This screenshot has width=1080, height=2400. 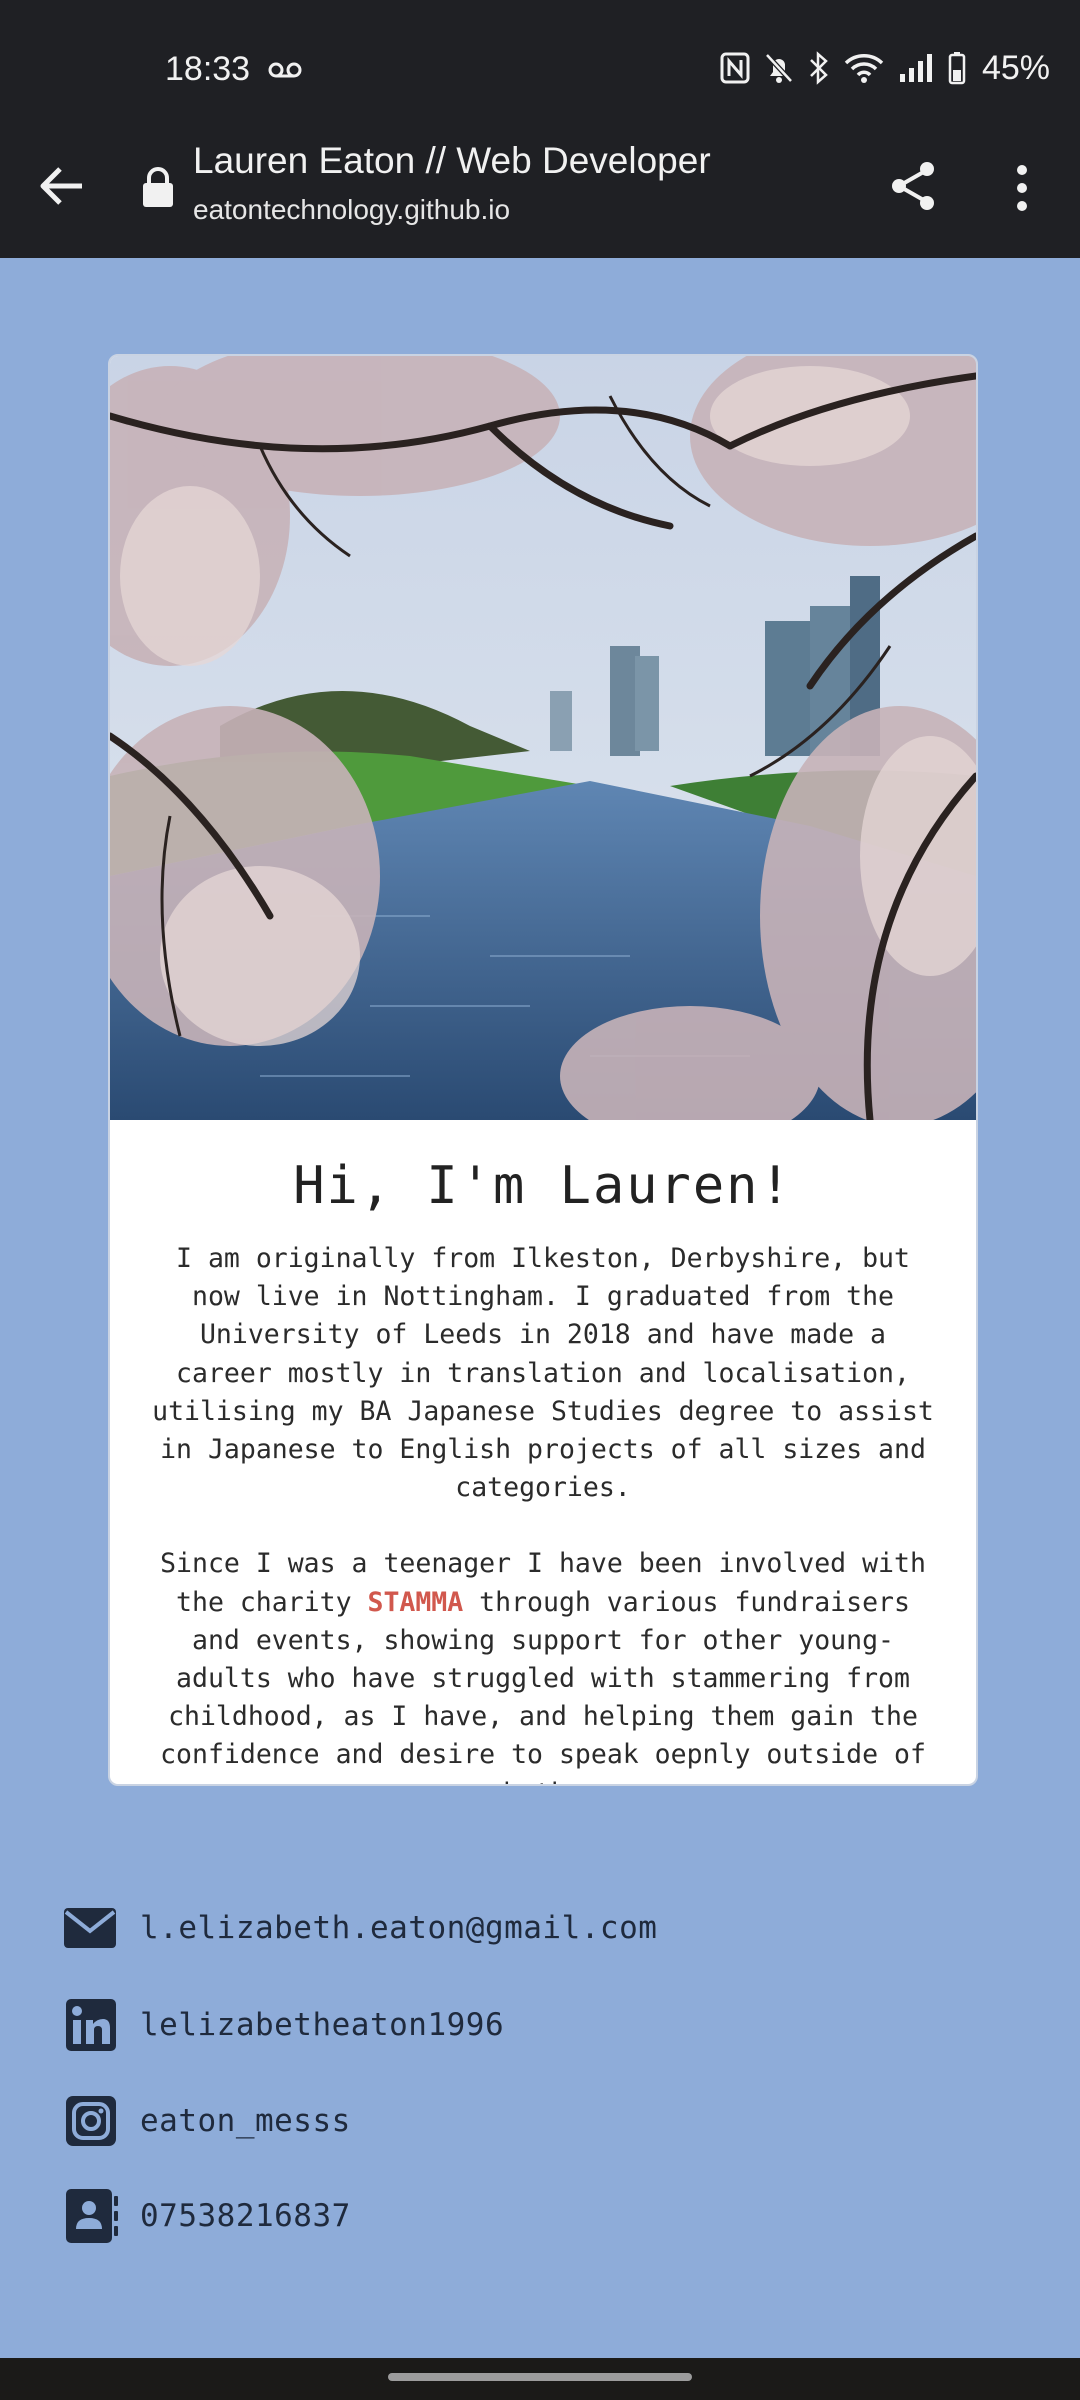 What do you see at coordinates (915, 68) in the screenshot?
I see `signal-icon` at bounding box center [915, 68].